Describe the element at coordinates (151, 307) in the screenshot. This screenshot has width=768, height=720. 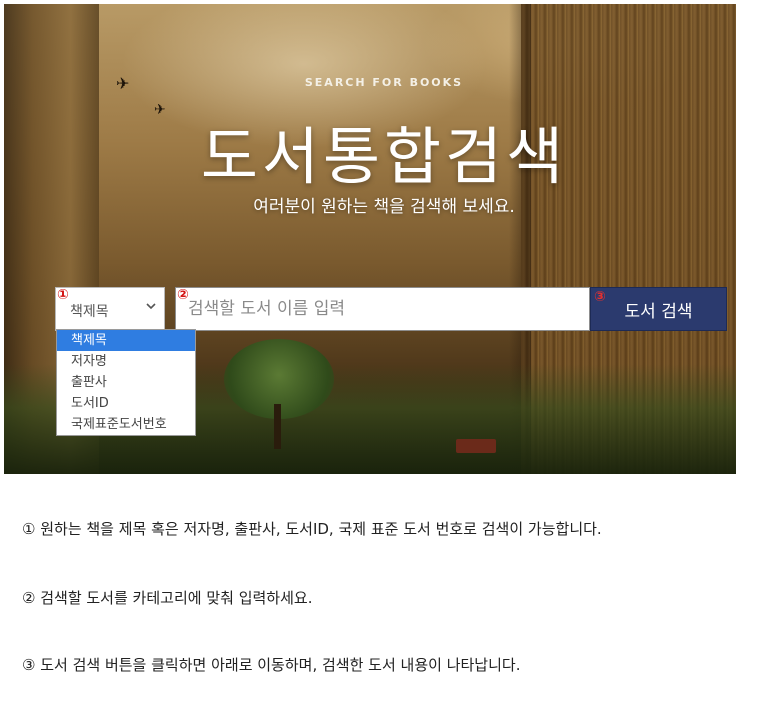
I see `chevron-down-icon` at that location.